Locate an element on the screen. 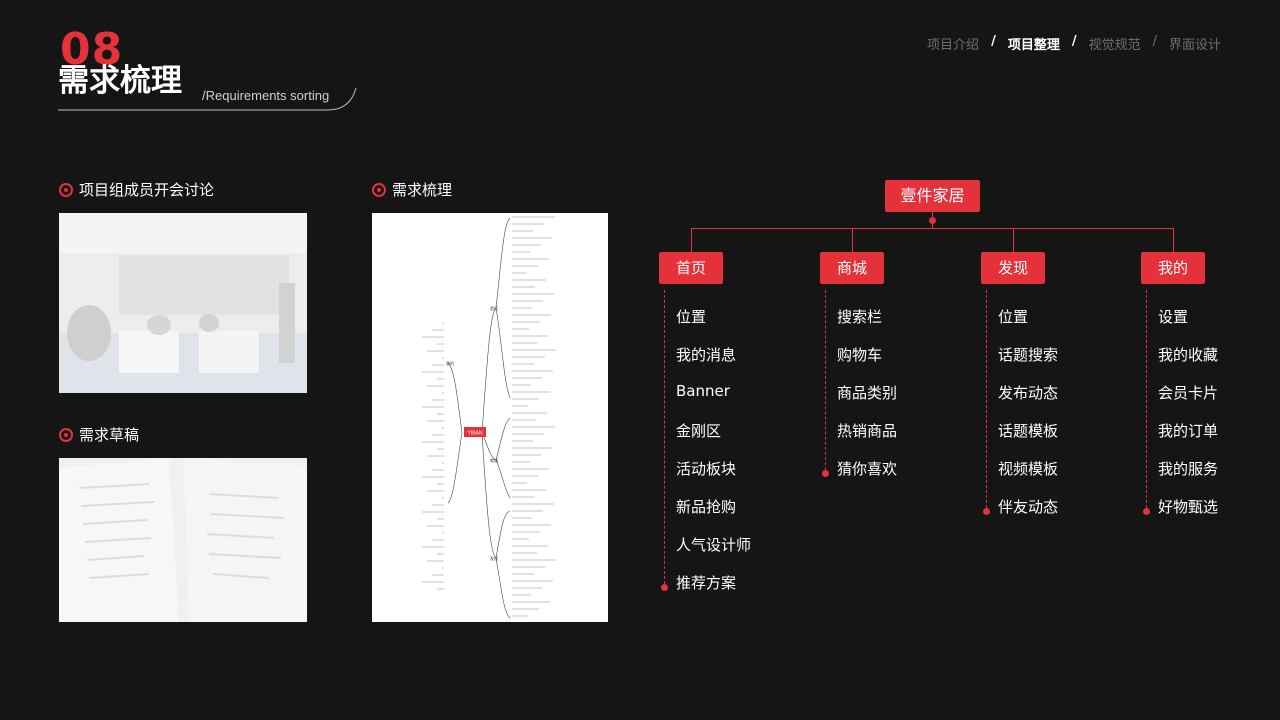 The image size is (1280, 720). tree-root-stem is located at coordinates (932, 220).